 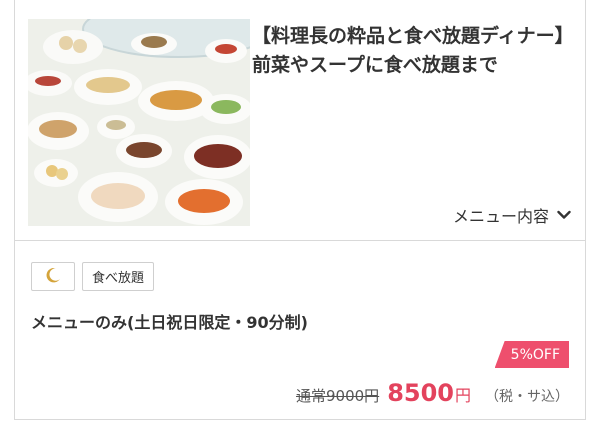 I want to click on section-divider, so click(x=300, y=240).